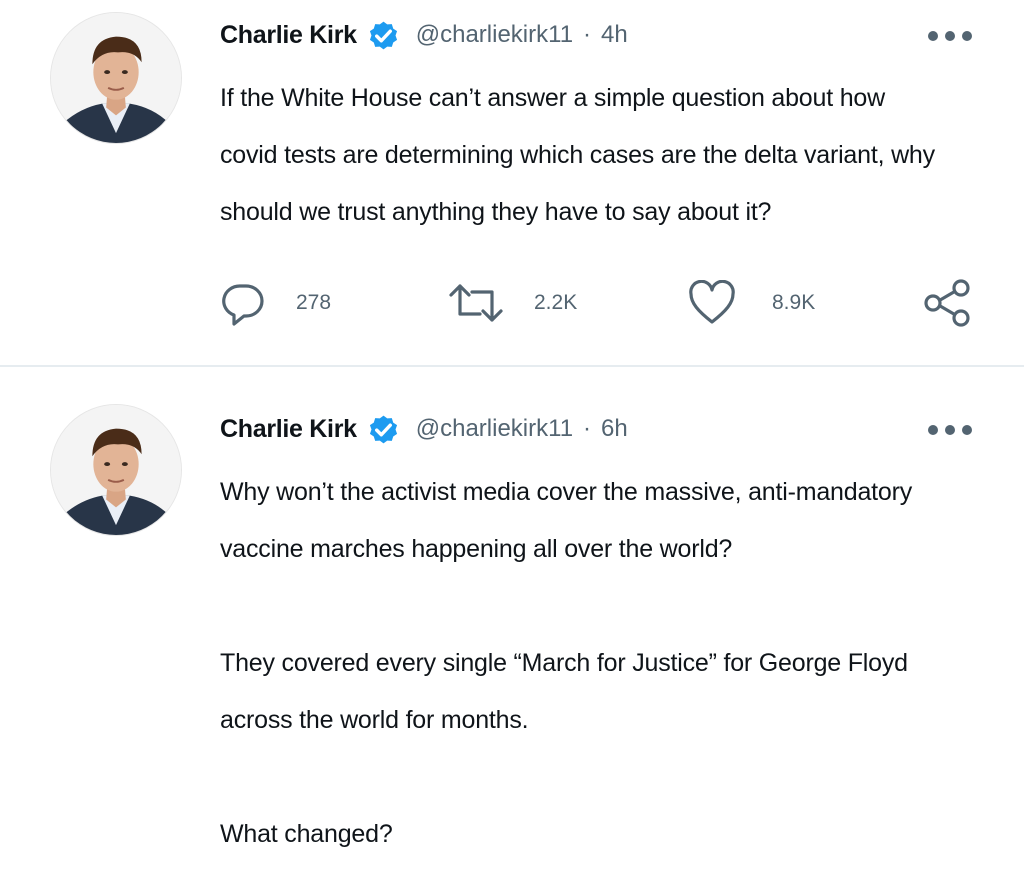 The width and height of the screenshot is (1024, 885). Describe the element at coordinates (614, 429) in the screenshot. I see `timestamp: 6h` at that location.